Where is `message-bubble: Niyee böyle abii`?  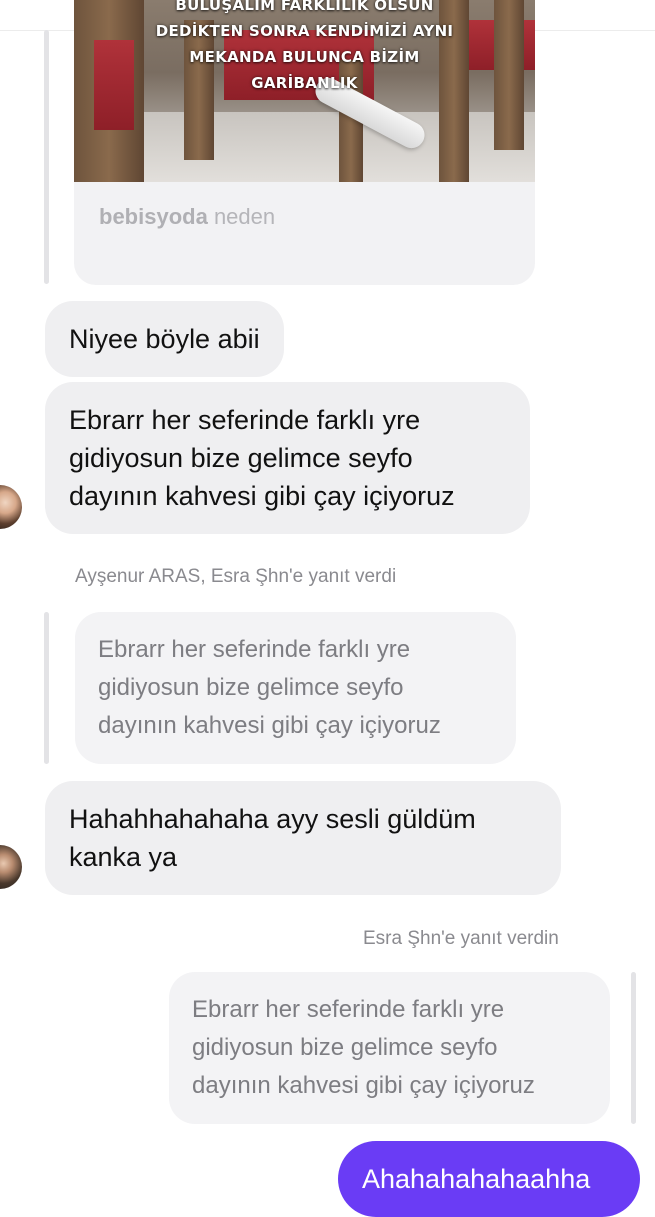
message-bubble: Niyee böyle abii is located at coordinates (164, 339).